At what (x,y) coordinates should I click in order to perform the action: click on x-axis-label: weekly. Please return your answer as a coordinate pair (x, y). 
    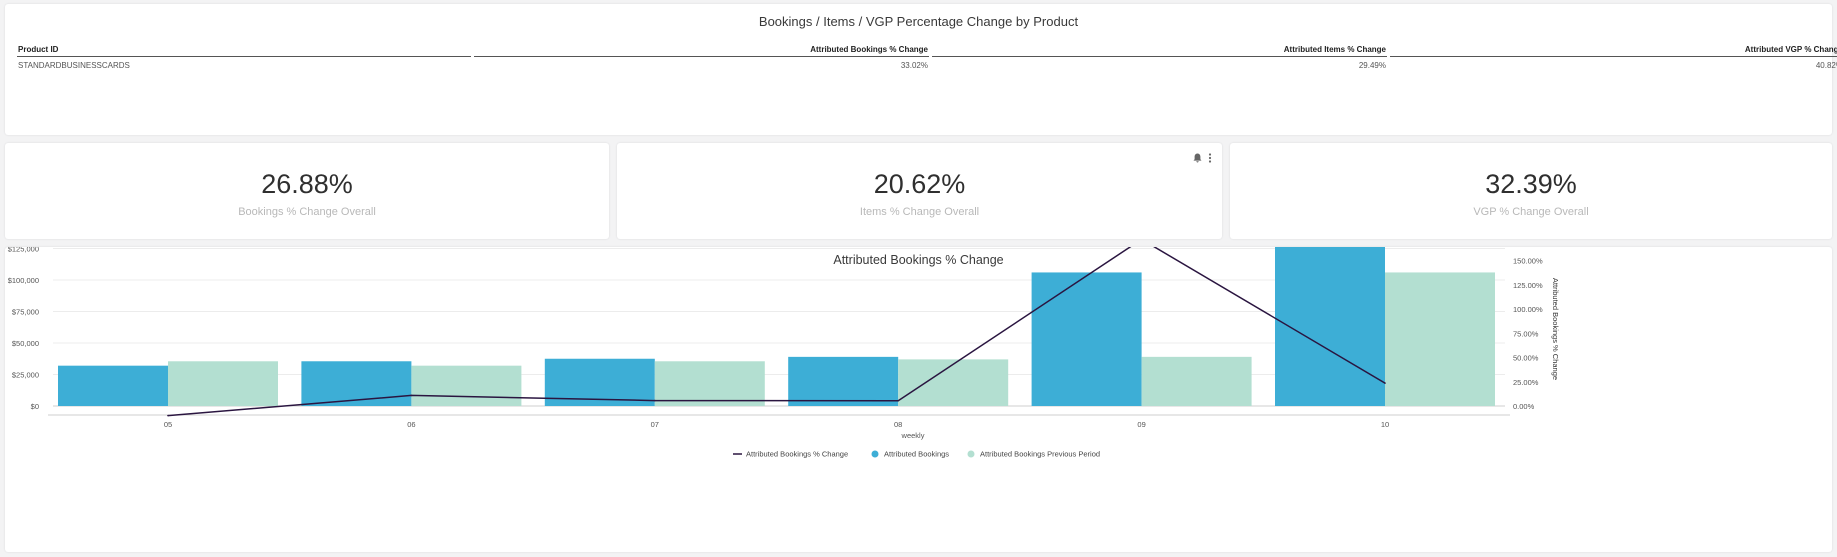
    Looking at the image, I should click on (913, 435).